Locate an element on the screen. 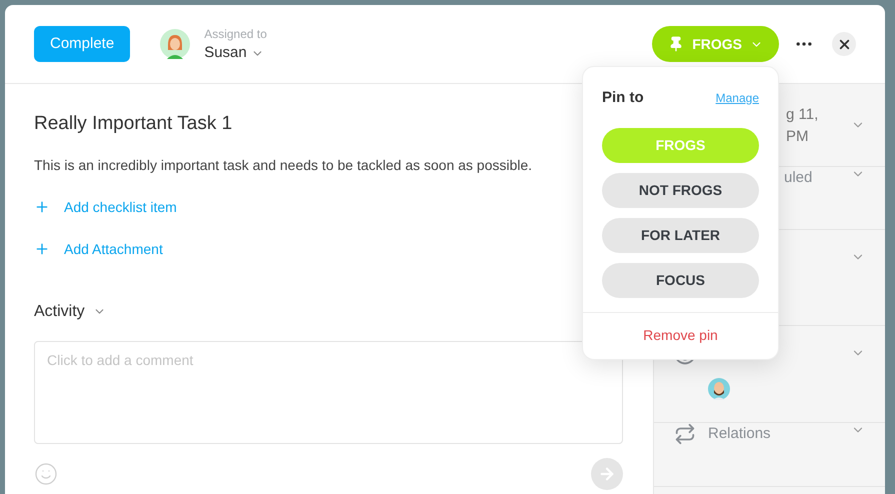 This screenshot has width=895, height=494. task-description: This is an incredibly important task and needs to be tackled as soon as possible. is located at coordinates (284, 165).